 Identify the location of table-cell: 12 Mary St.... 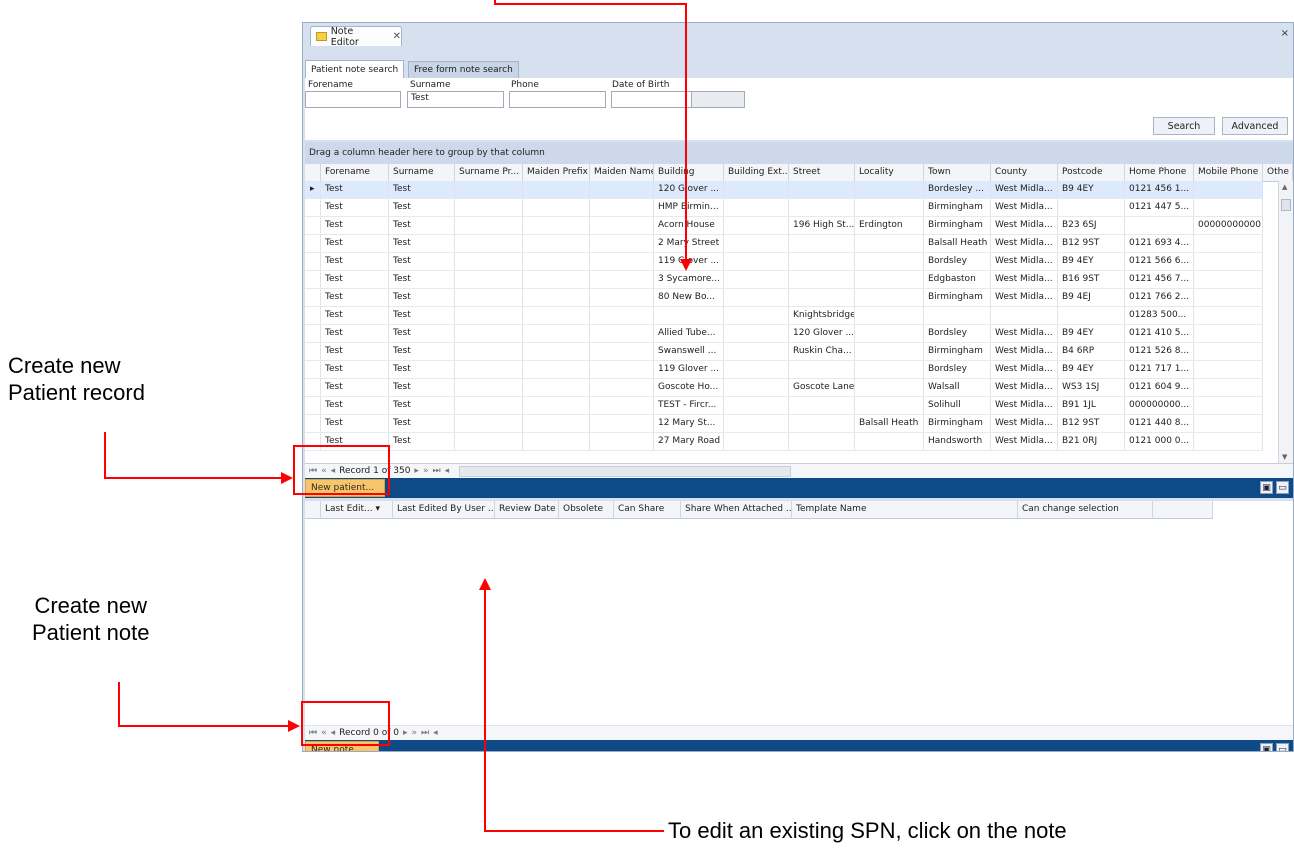
(689, 423).